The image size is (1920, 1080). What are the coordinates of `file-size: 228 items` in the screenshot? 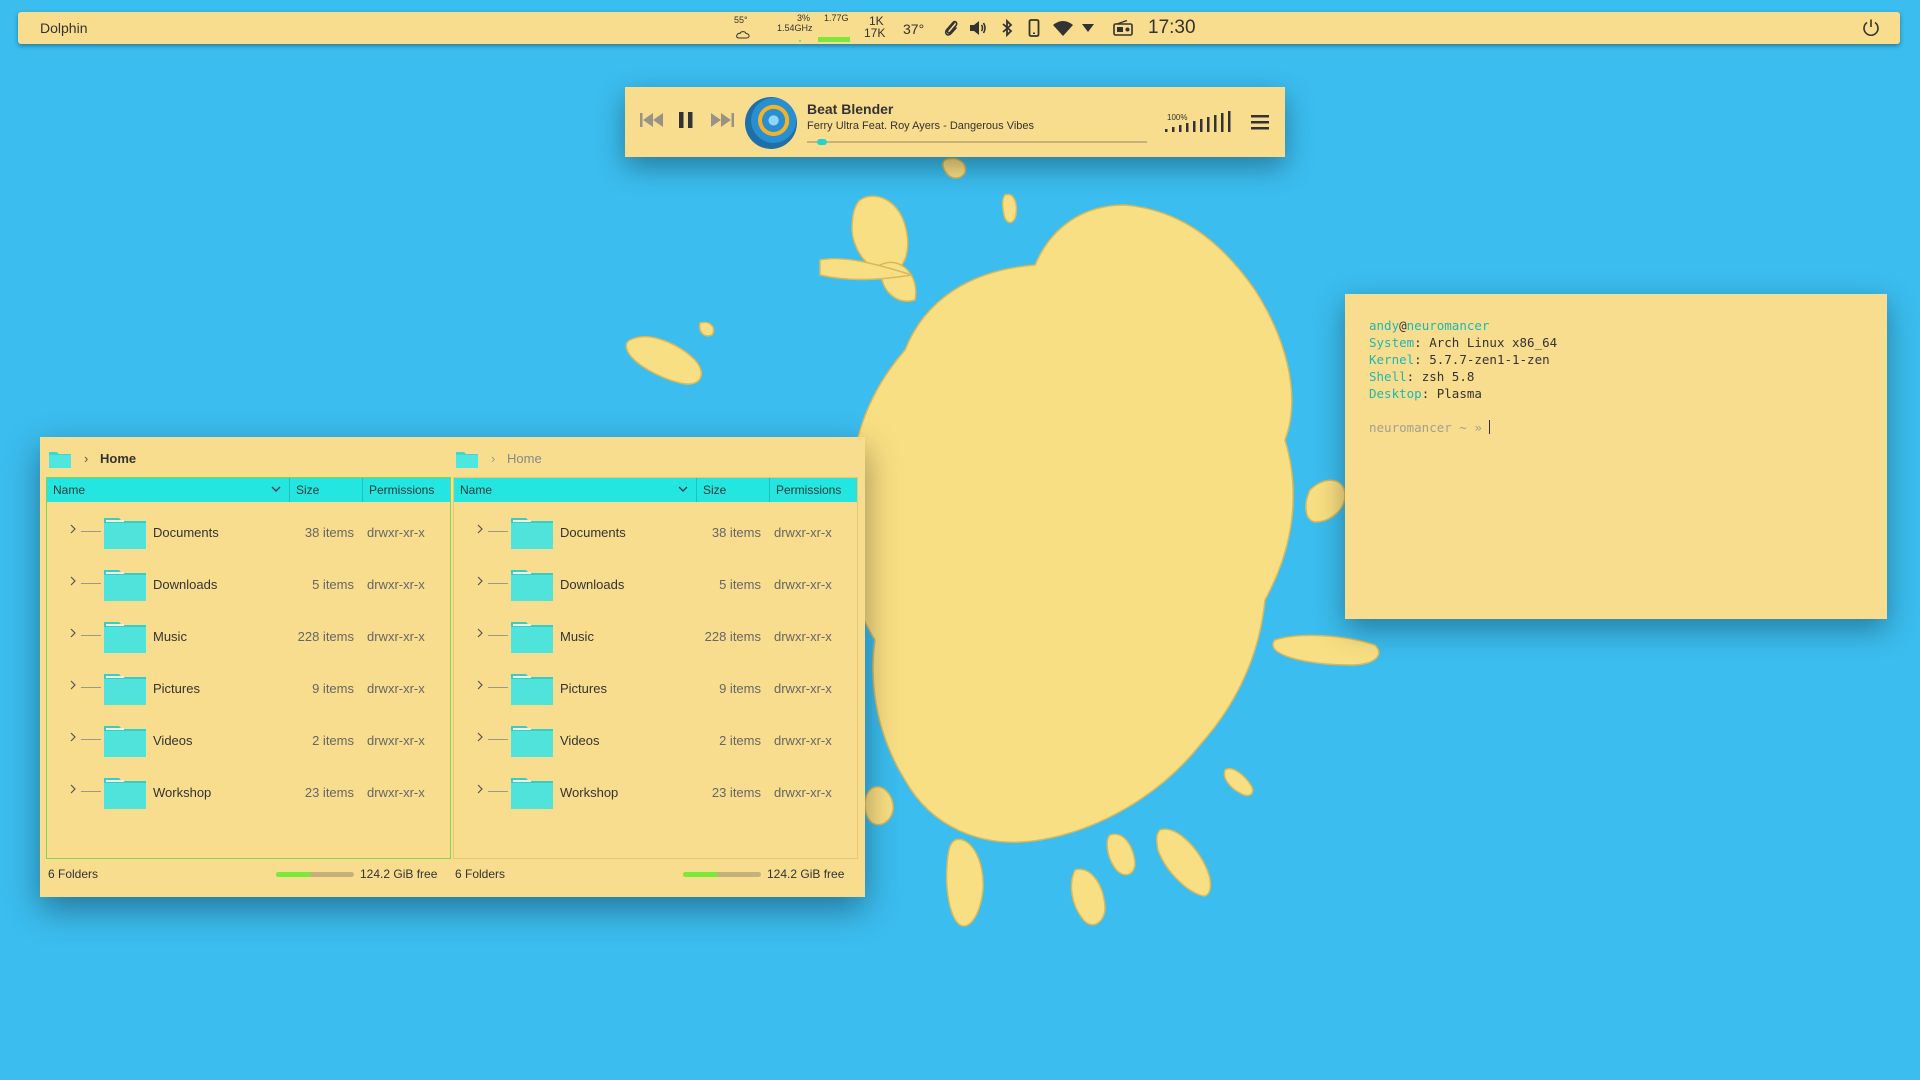 It's located at (325, 636).